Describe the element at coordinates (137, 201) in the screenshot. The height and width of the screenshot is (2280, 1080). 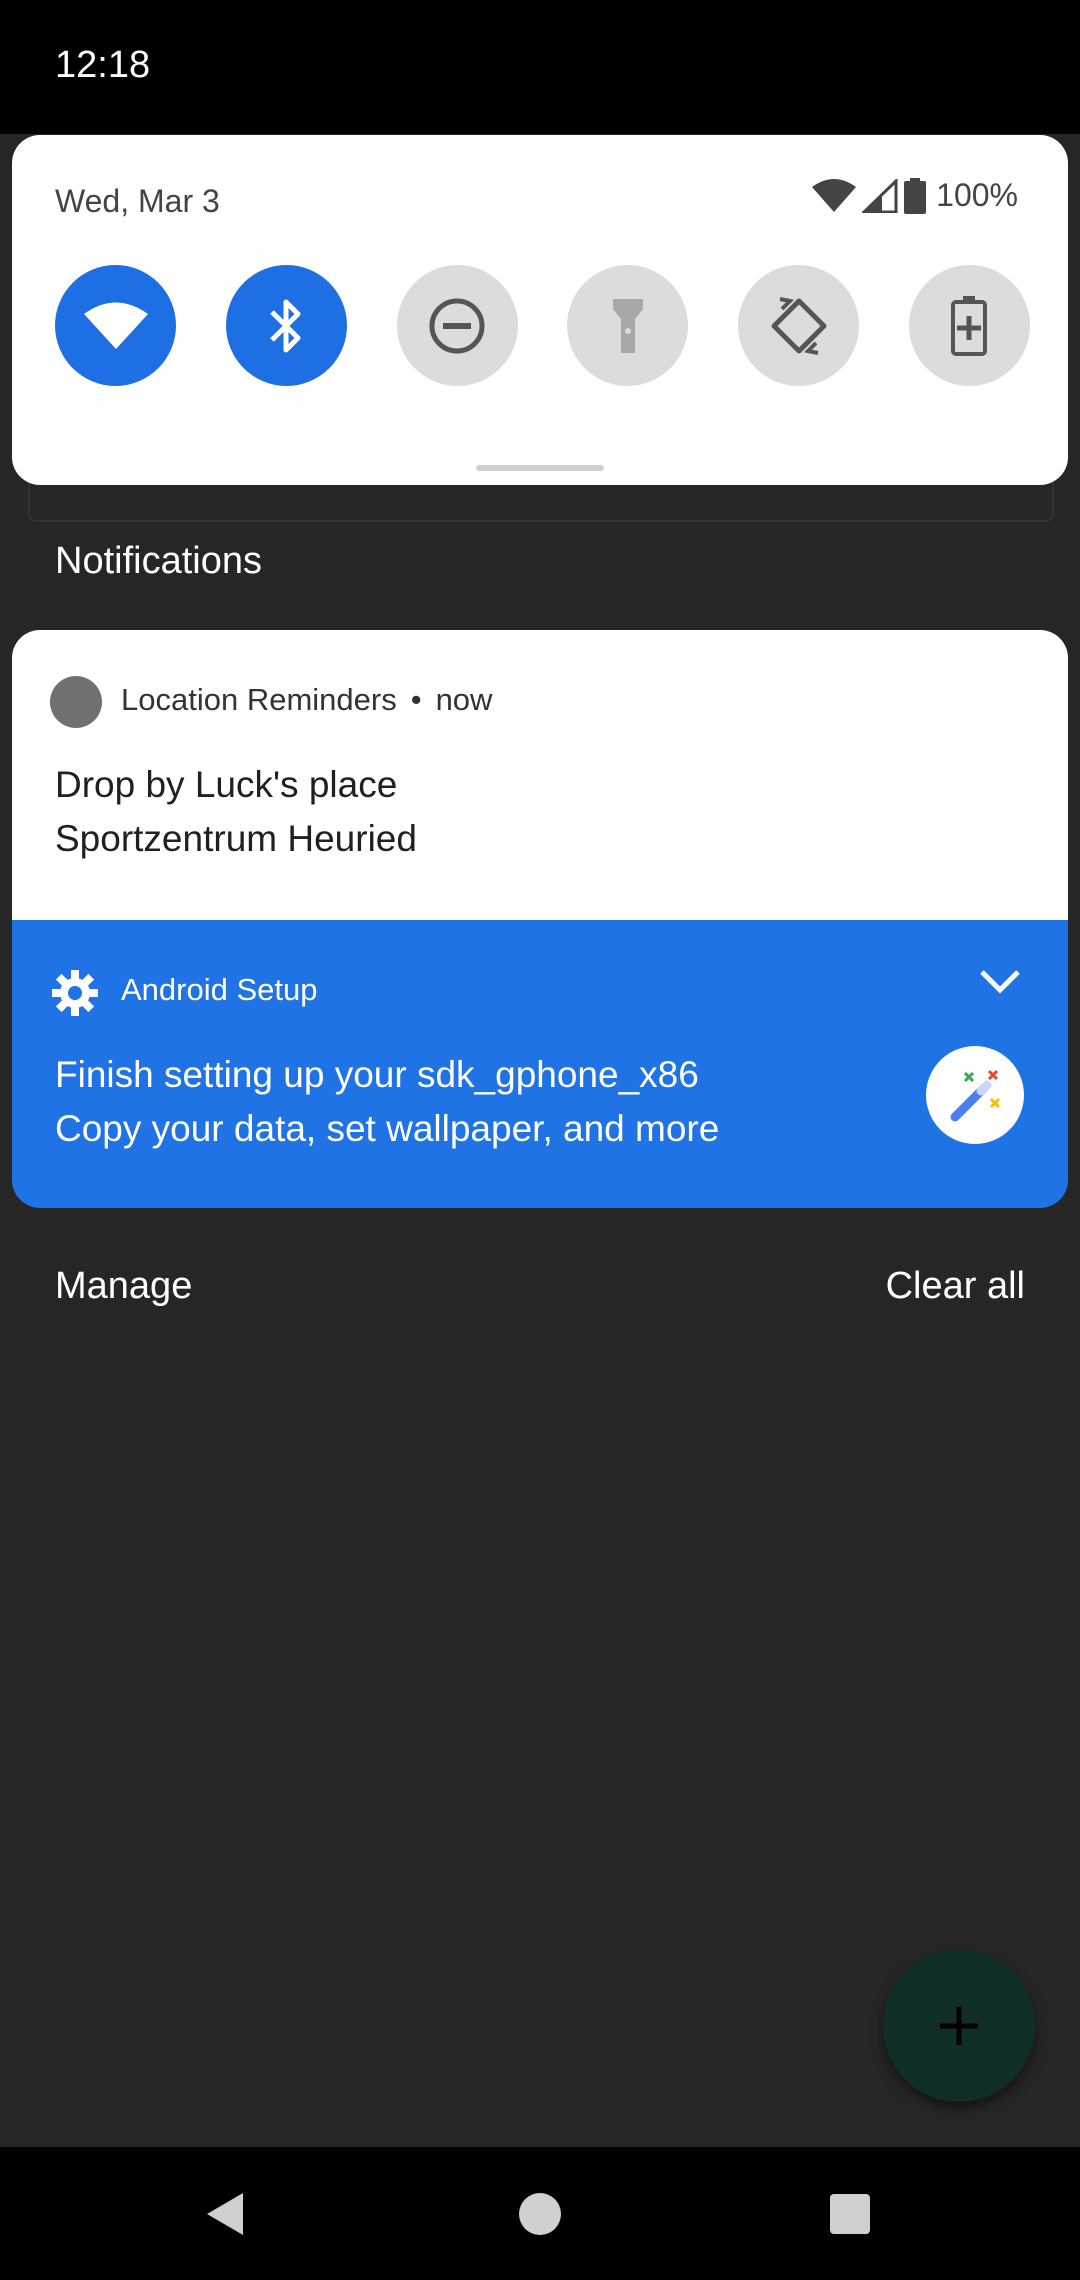
I see `qs-date: Wed, Mar 3` at that location.